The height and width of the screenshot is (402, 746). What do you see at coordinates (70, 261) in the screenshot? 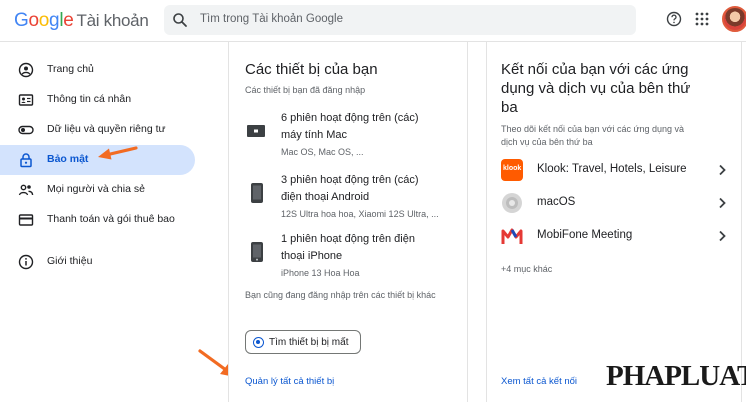
I see `sidebar-item-label: Giới thiệu` at bounding box center [70, 261].